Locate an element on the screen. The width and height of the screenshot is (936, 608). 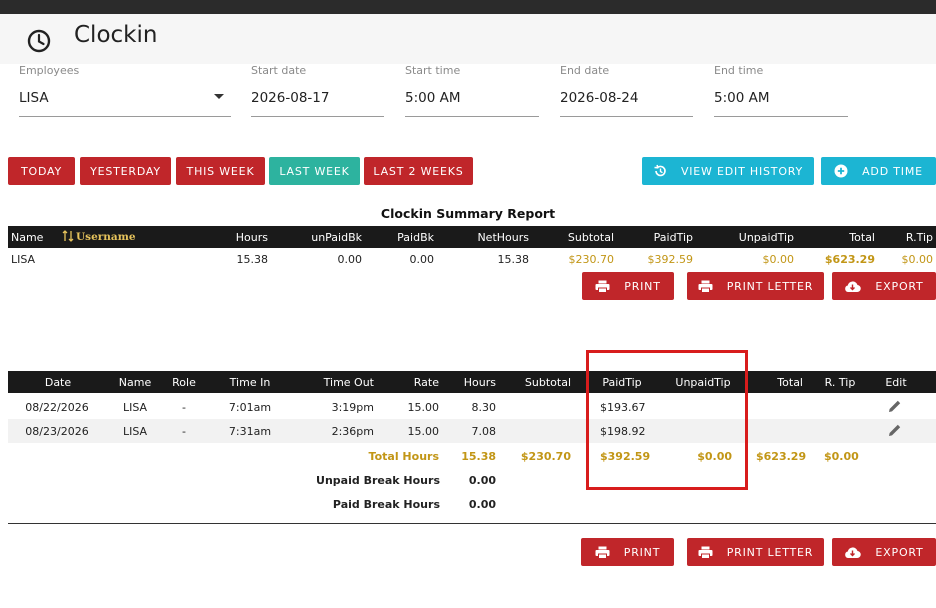
summary-r-tip: $0.00 is located at coordinates (917, 259).